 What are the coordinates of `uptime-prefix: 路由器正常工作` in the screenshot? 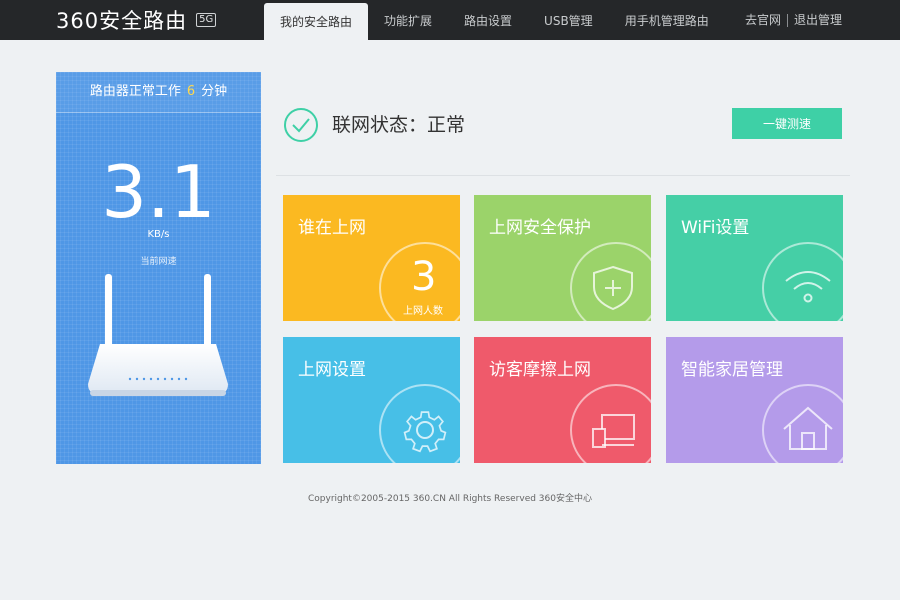 It's located at (135, 91).